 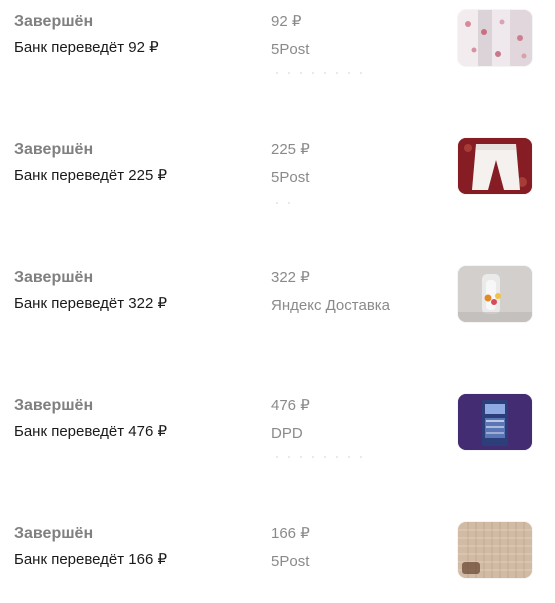 What do you see at coordinates (86, 47) in the screenshot?
I see `order-payout: Банк переведёт 92 ₽` at bounding box center [86, 47].